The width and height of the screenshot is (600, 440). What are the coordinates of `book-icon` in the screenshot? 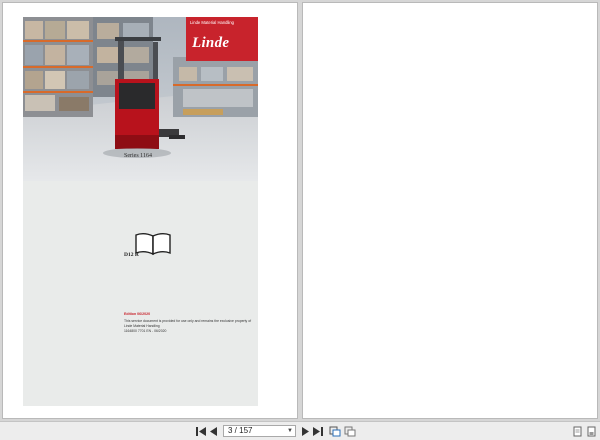 It's located at (153, 244).